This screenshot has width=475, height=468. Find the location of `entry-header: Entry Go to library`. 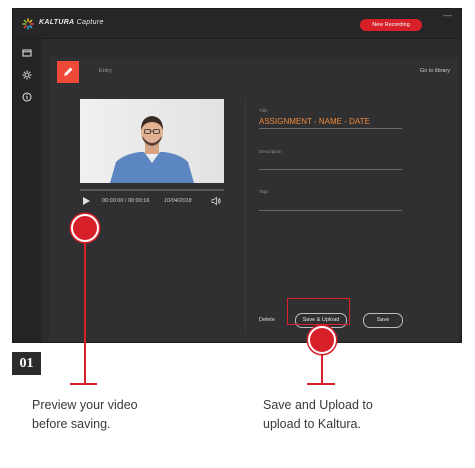

entry-header: Entry Go to library is located at coordinates (253, 72).